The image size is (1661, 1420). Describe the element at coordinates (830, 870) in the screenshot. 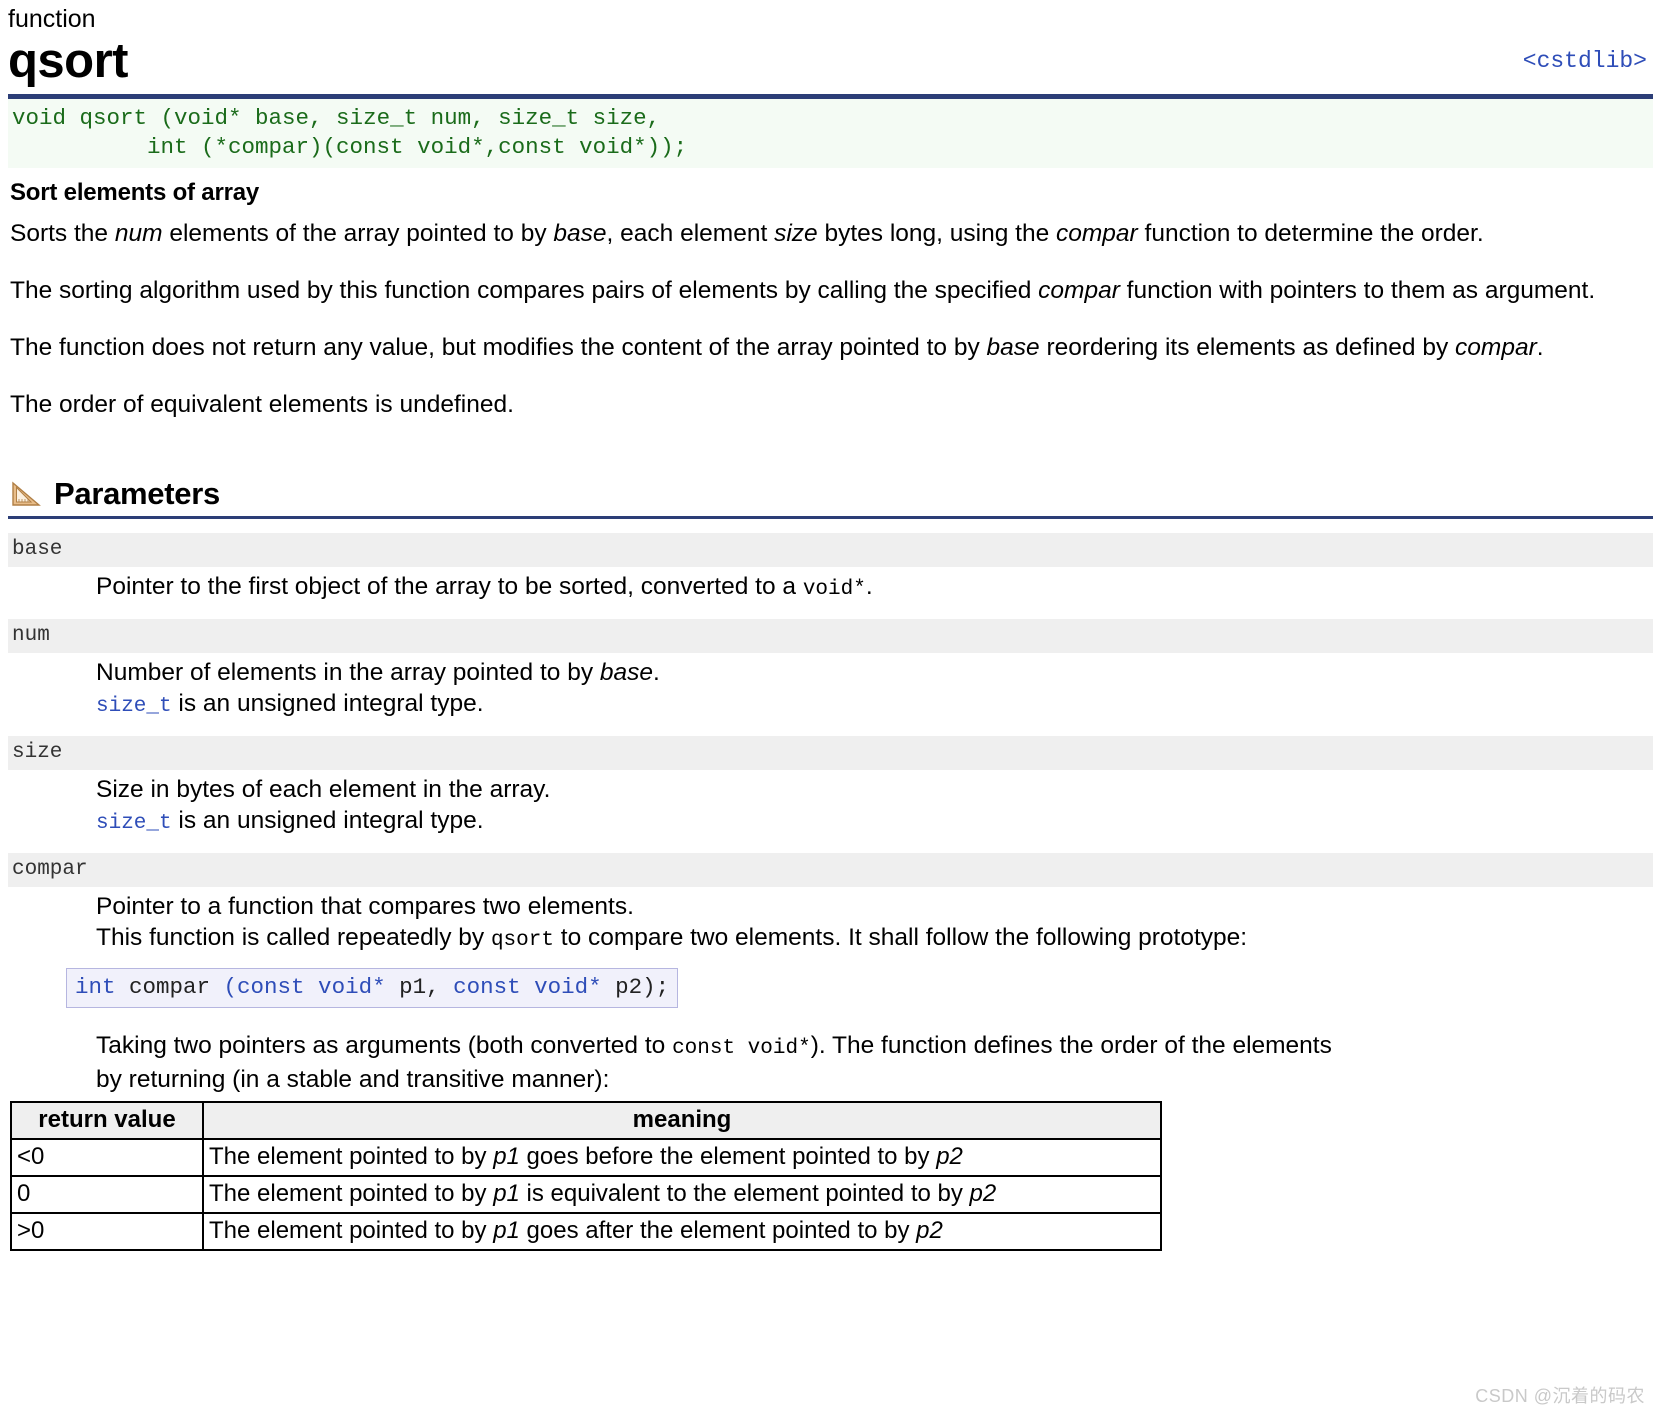

I see `parameter-name-compar: compar` at that location.